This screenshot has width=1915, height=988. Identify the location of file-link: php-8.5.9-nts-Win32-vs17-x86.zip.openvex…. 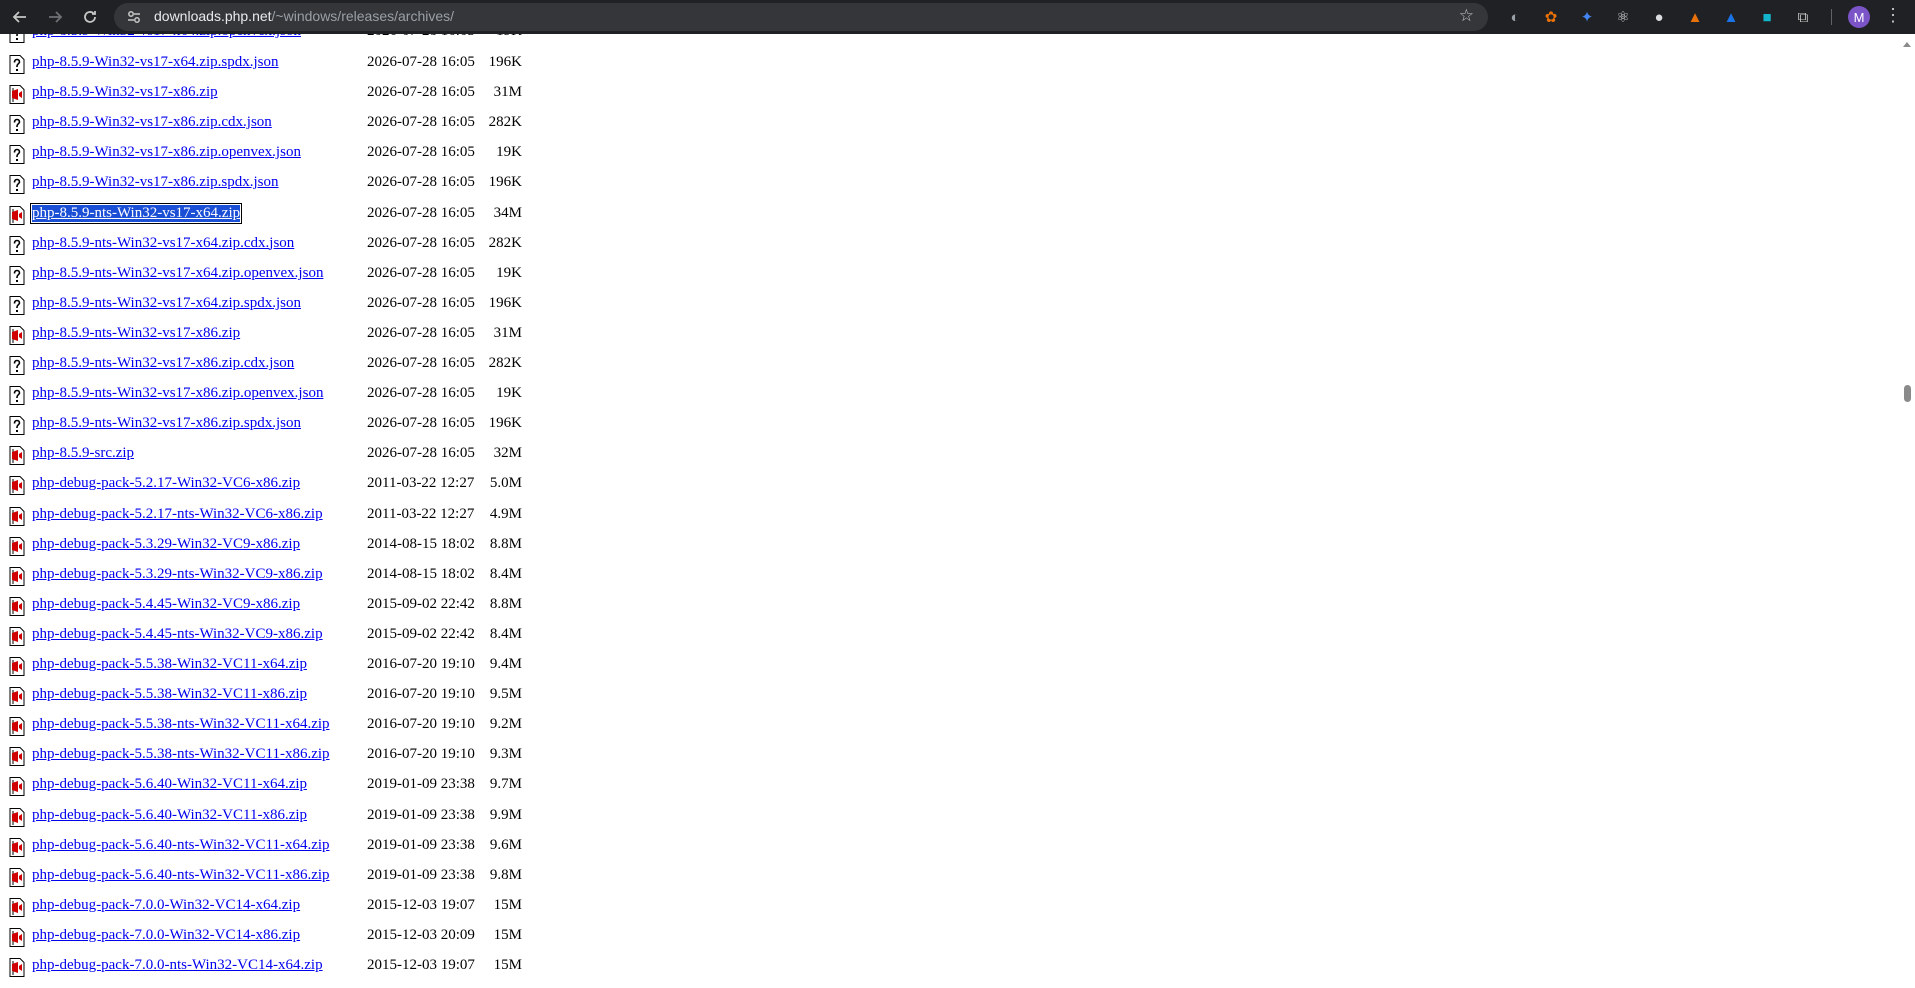
(177, 393).